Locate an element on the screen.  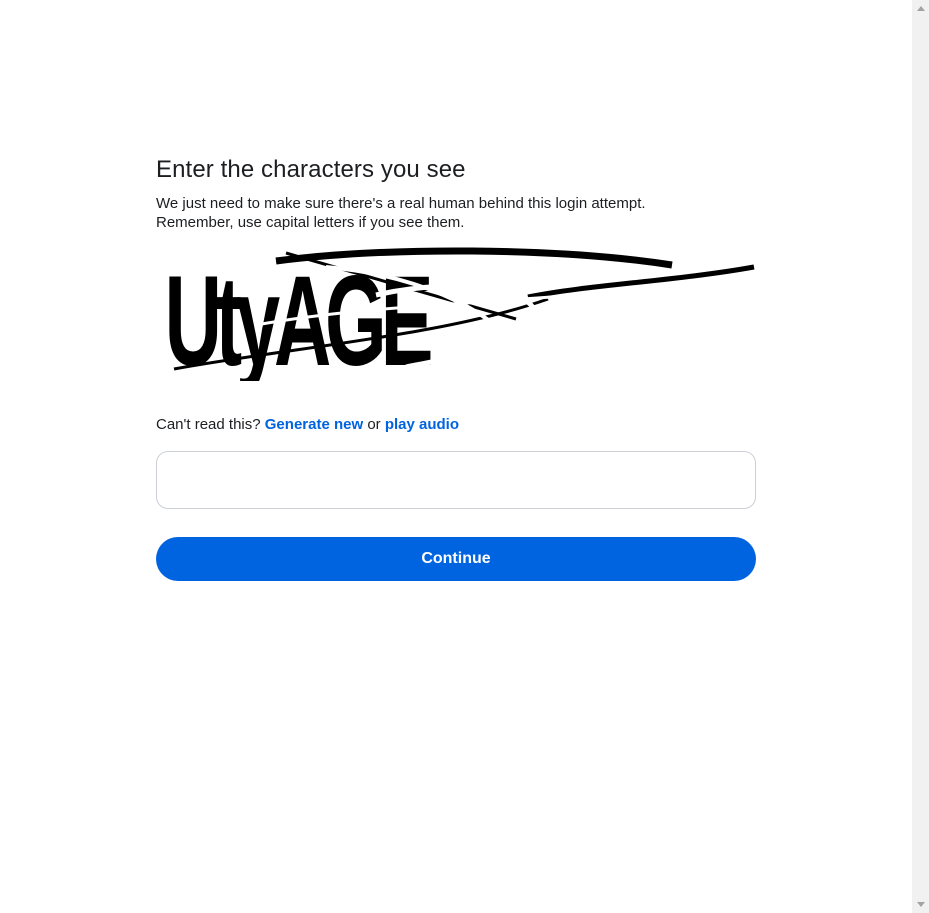
play-audio-link: play audio is located at coordinates (422, 424).